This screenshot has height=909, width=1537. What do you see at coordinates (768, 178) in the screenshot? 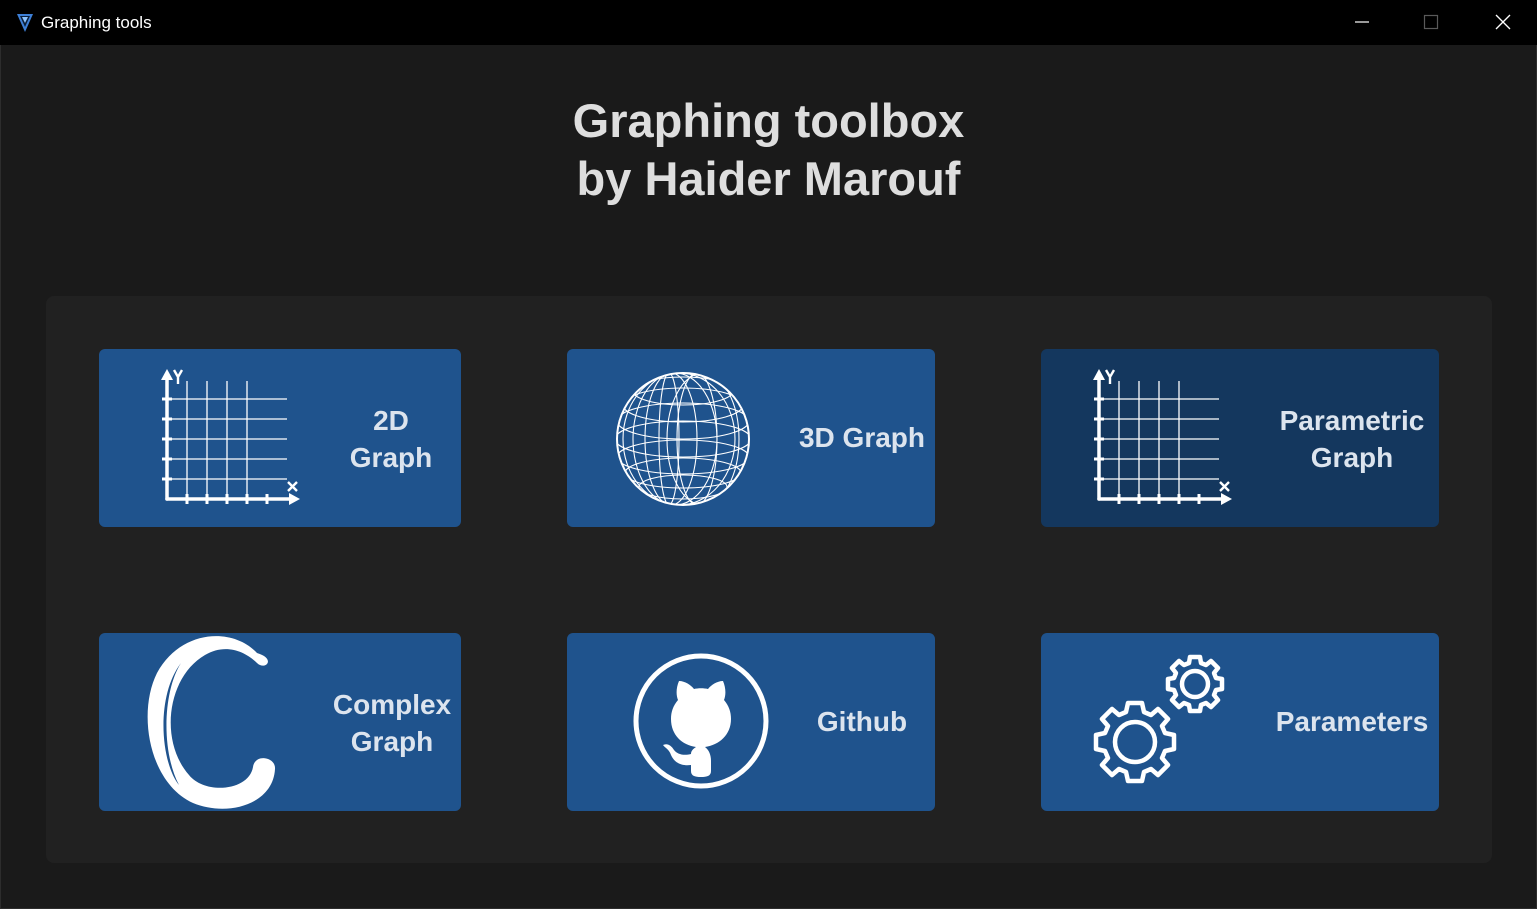
I see `page-title-line2: by Haider Marouf` at bounding box center [768, 178].